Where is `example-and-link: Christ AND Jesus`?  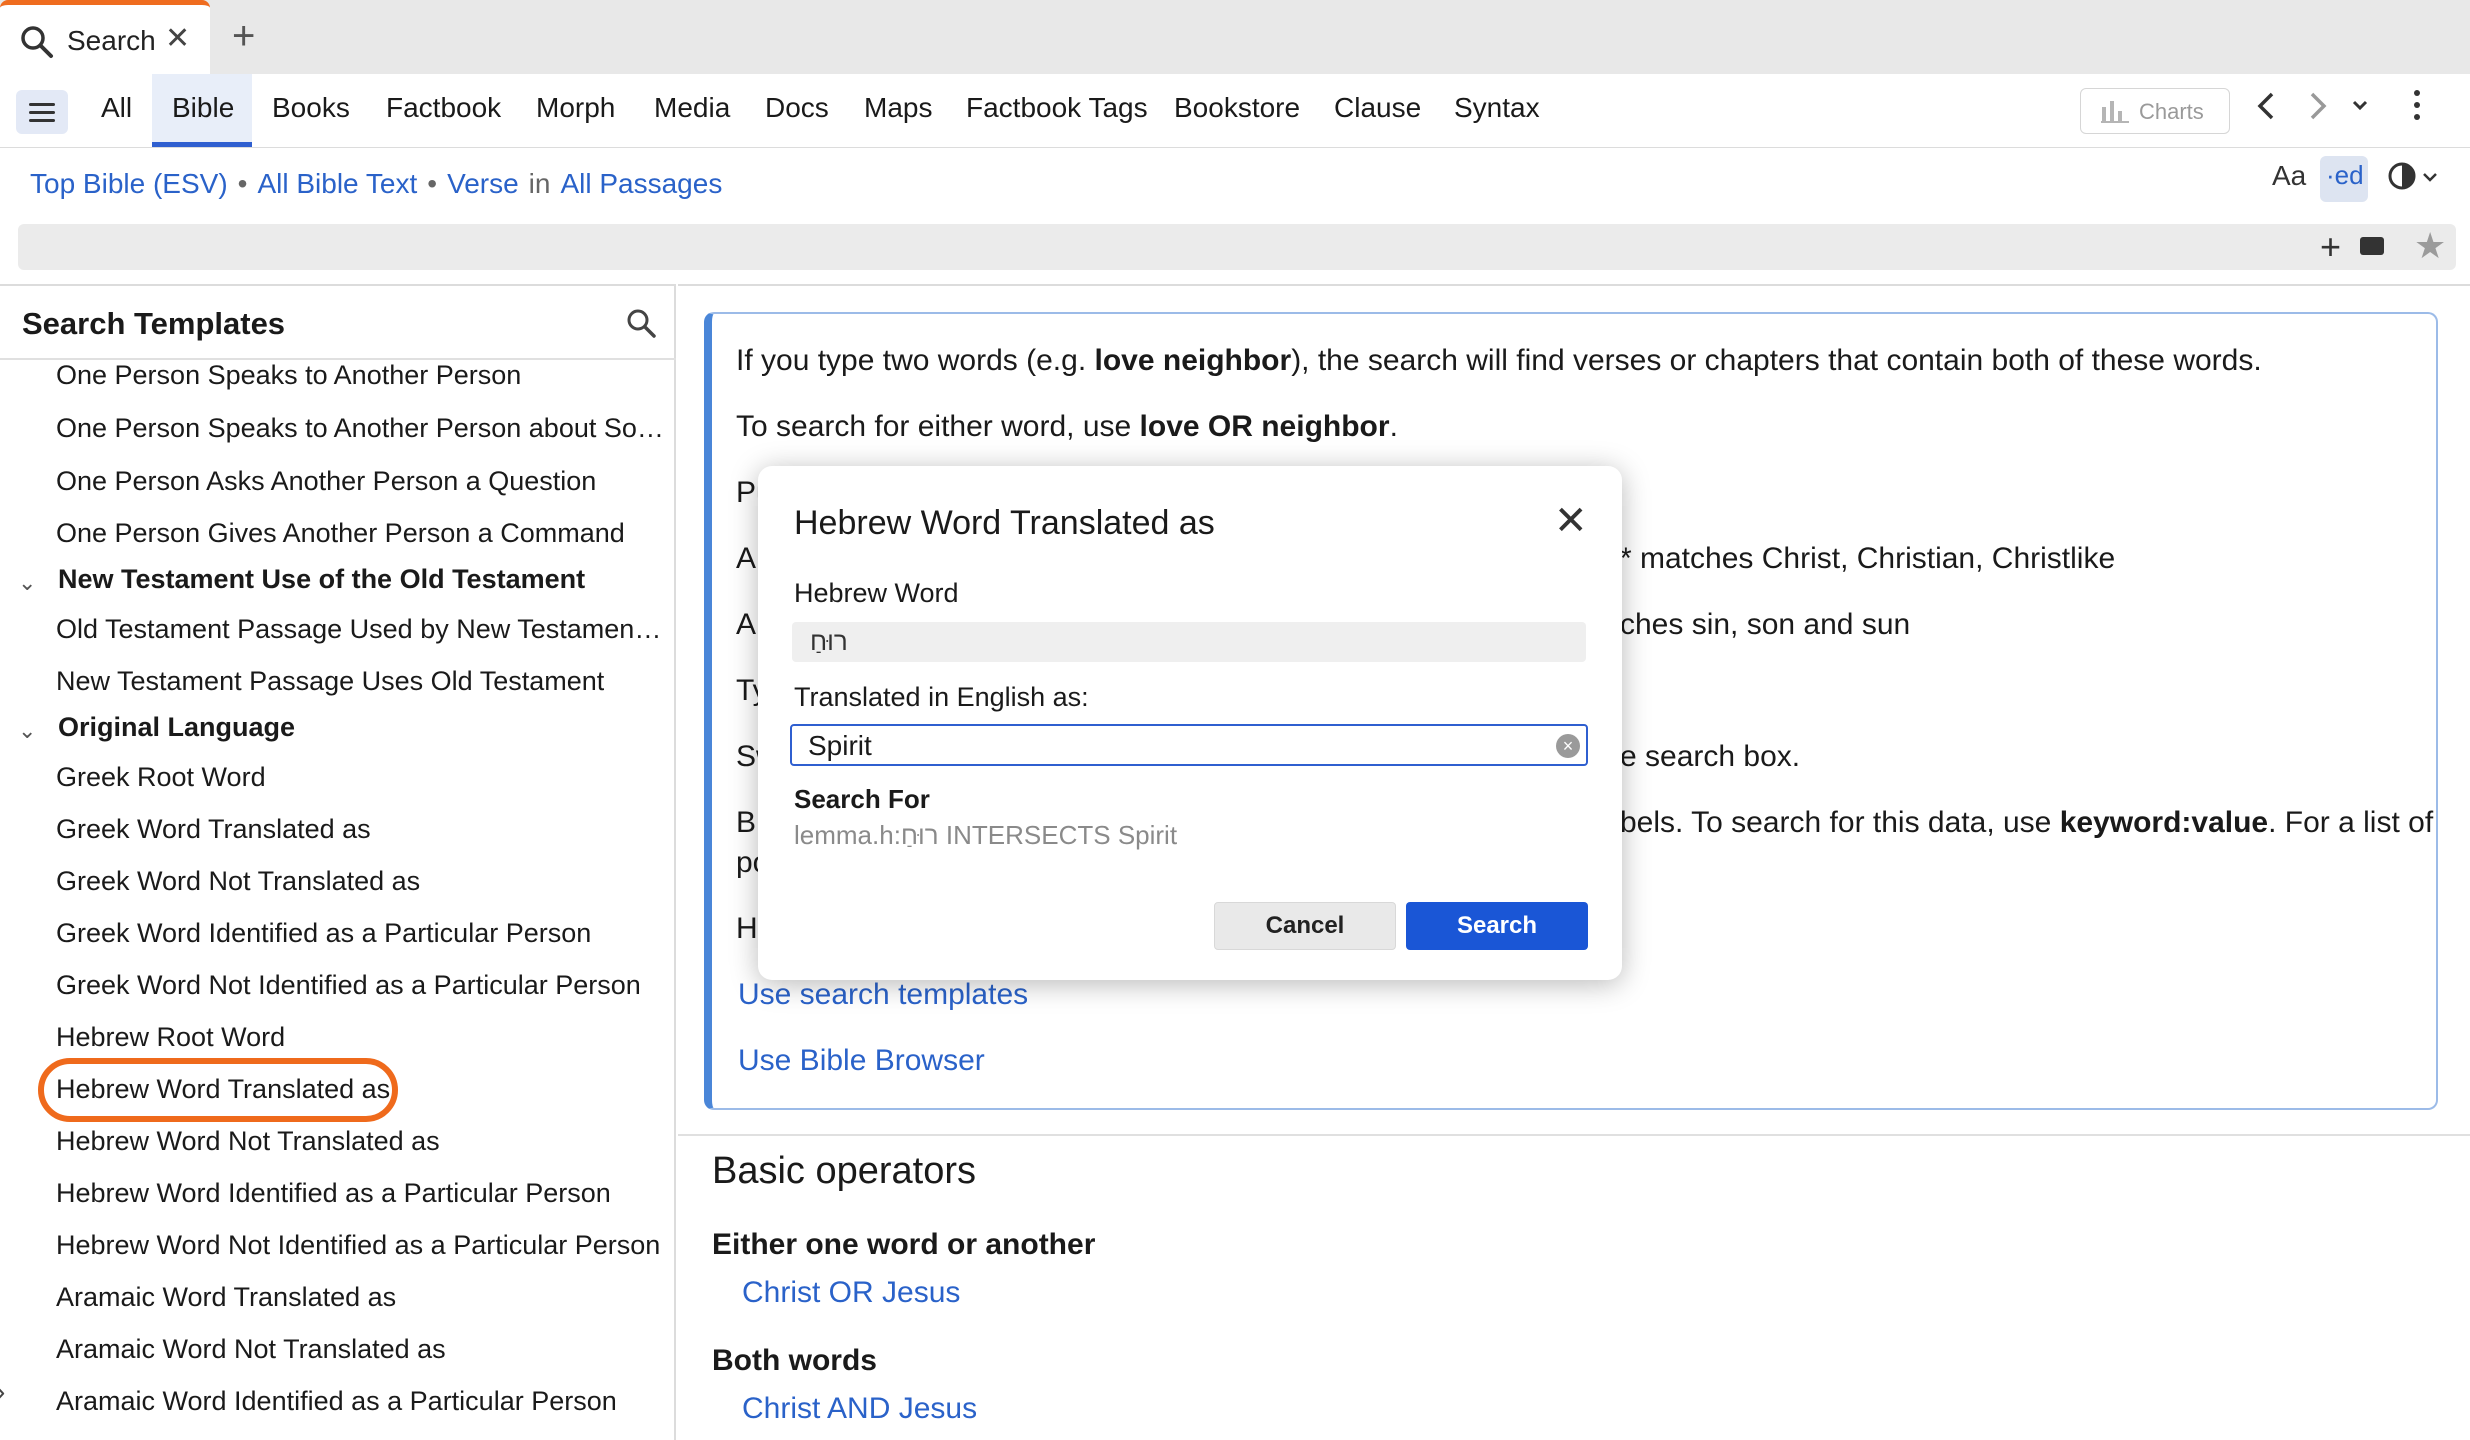
example-and-link: Christ AND Jesus is located at coordinates (859, 1409).